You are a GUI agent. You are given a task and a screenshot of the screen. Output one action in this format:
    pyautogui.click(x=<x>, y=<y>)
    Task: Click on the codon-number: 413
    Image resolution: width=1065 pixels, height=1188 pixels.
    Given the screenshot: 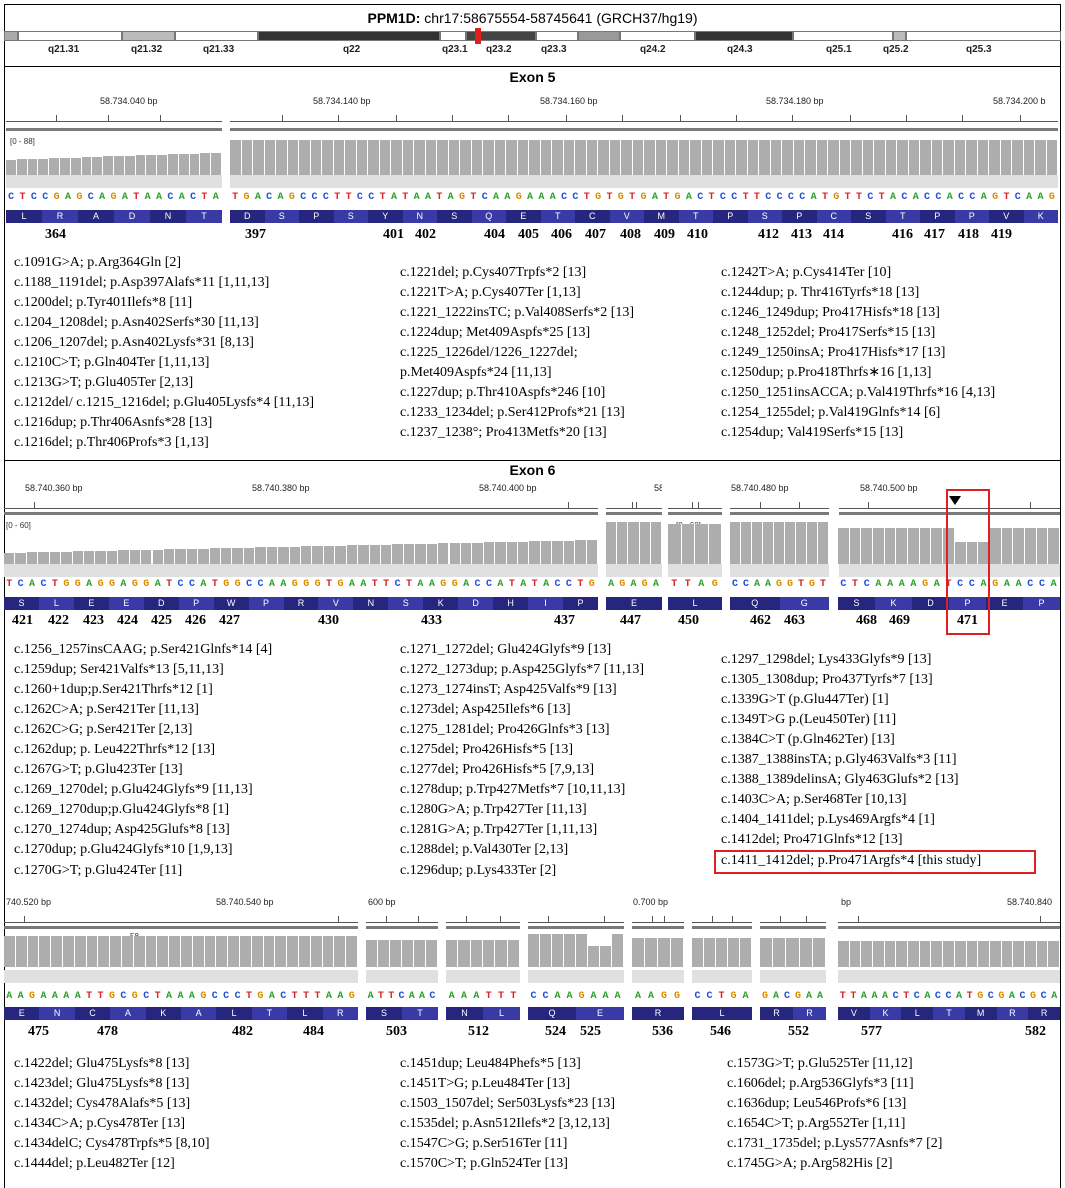 What is the action you would take?
    pyautogui.click(x=801, y=234)
    